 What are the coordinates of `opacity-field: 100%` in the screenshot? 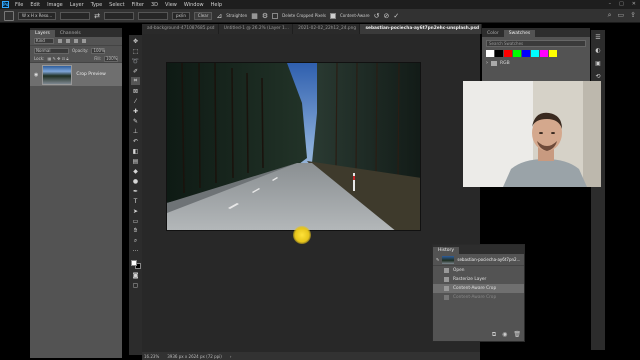 It's located at (98, 50).